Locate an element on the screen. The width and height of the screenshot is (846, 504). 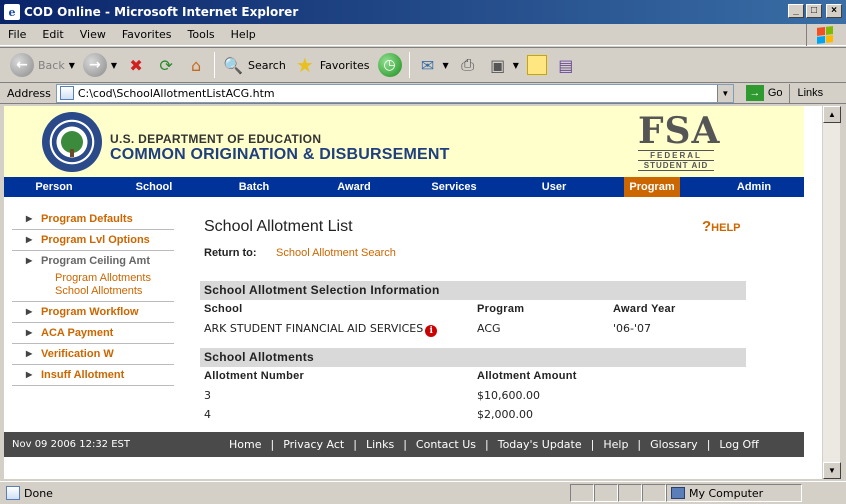
mail-button: ✉ ▼ is located at coordinates (433, 65).